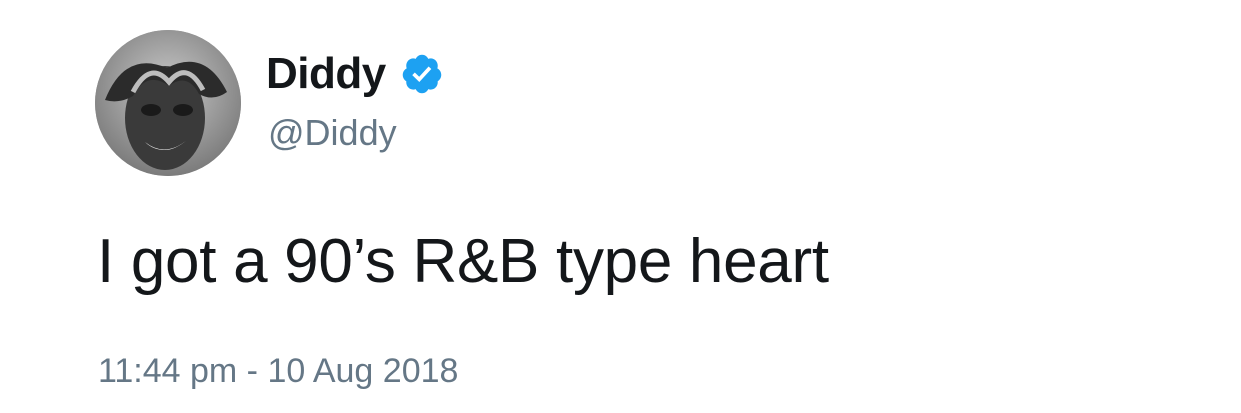 The image size is (1241, 413). I want to click on tweet-timestamp: 11:44 pm - 10 Aug 2018, so click(278, 371).